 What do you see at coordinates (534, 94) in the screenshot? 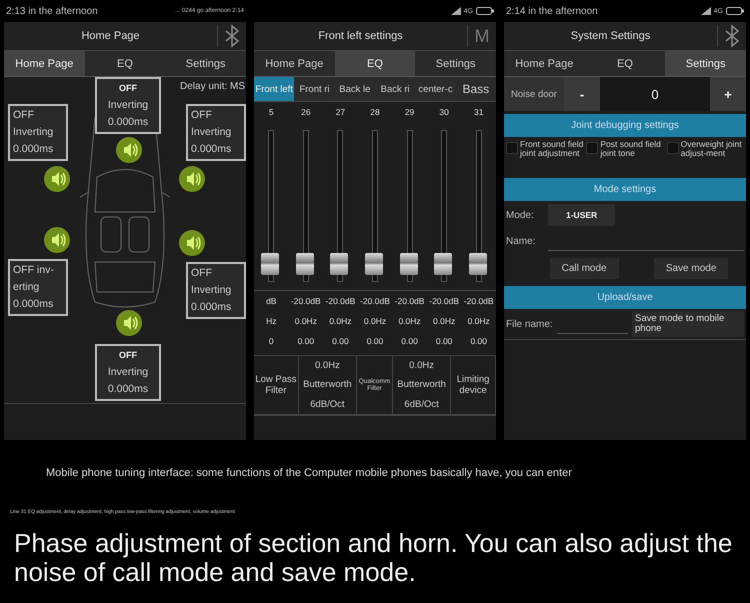
I see `noise-door-label: Noise door` at bounding box center [534, 94].